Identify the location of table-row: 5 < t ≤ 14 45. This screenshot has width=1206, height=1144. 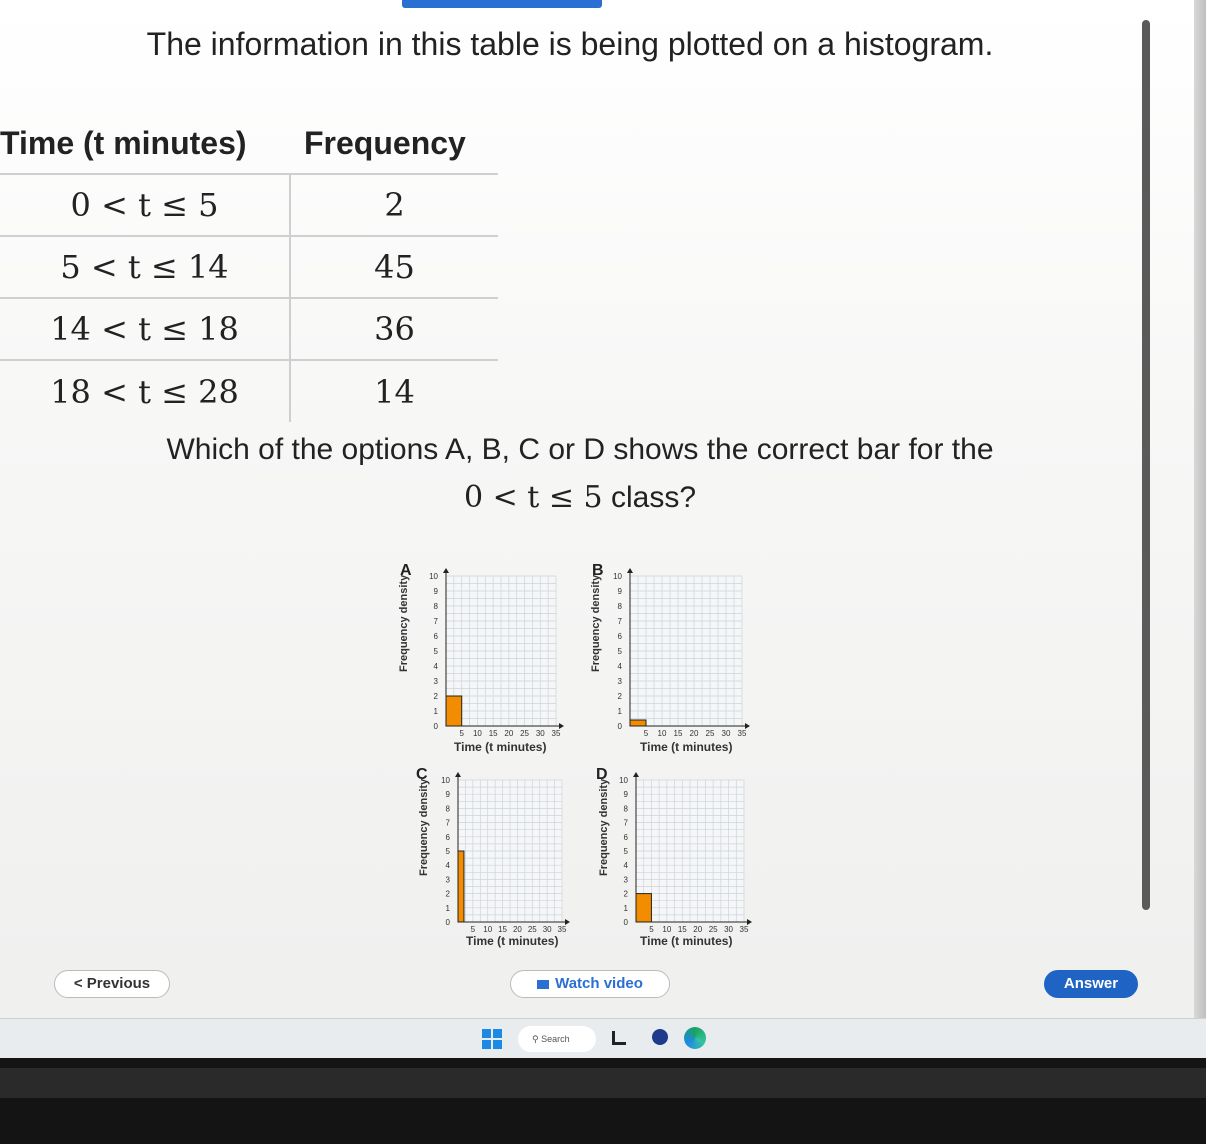
(249, 266).